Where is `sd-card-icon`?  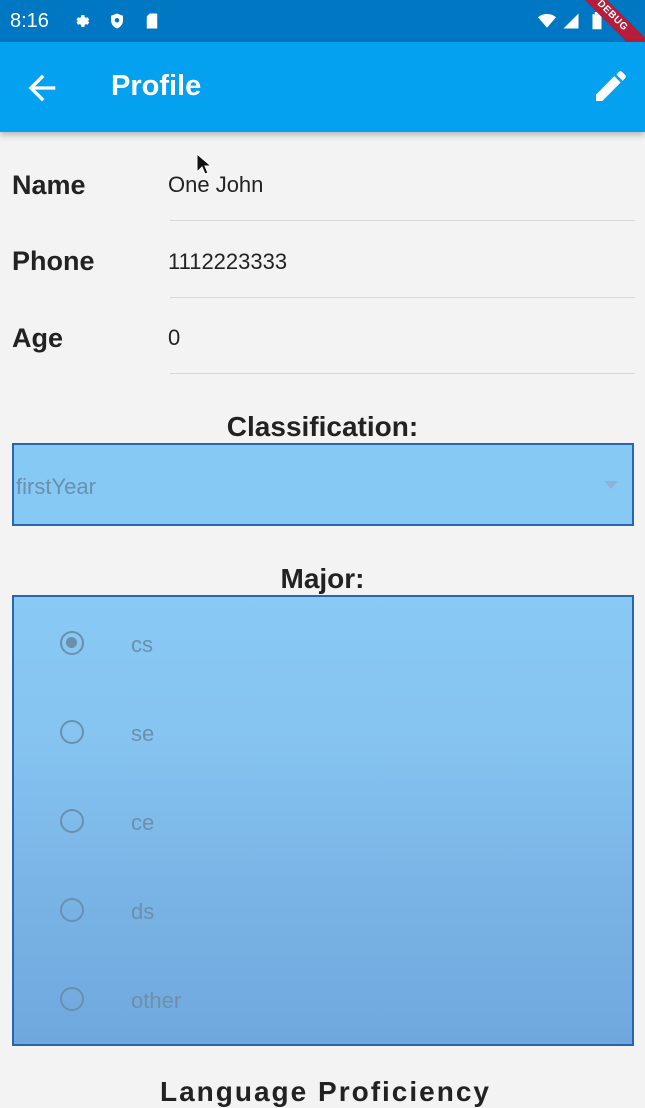 sd-card-icon is located at coordinates (152, 21).